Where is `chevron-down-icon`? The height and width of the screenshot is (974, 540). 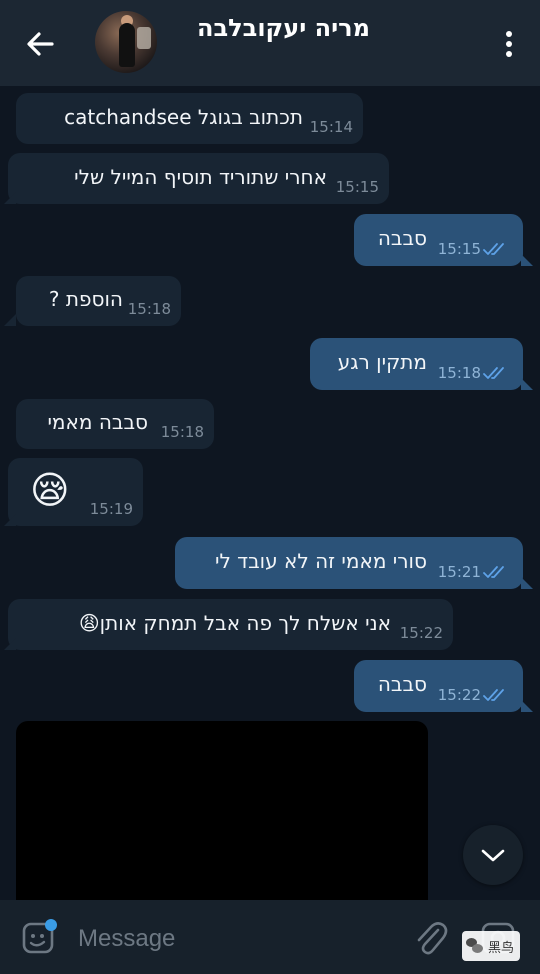 chevron-down-icon is located at coordinates (493, 855).